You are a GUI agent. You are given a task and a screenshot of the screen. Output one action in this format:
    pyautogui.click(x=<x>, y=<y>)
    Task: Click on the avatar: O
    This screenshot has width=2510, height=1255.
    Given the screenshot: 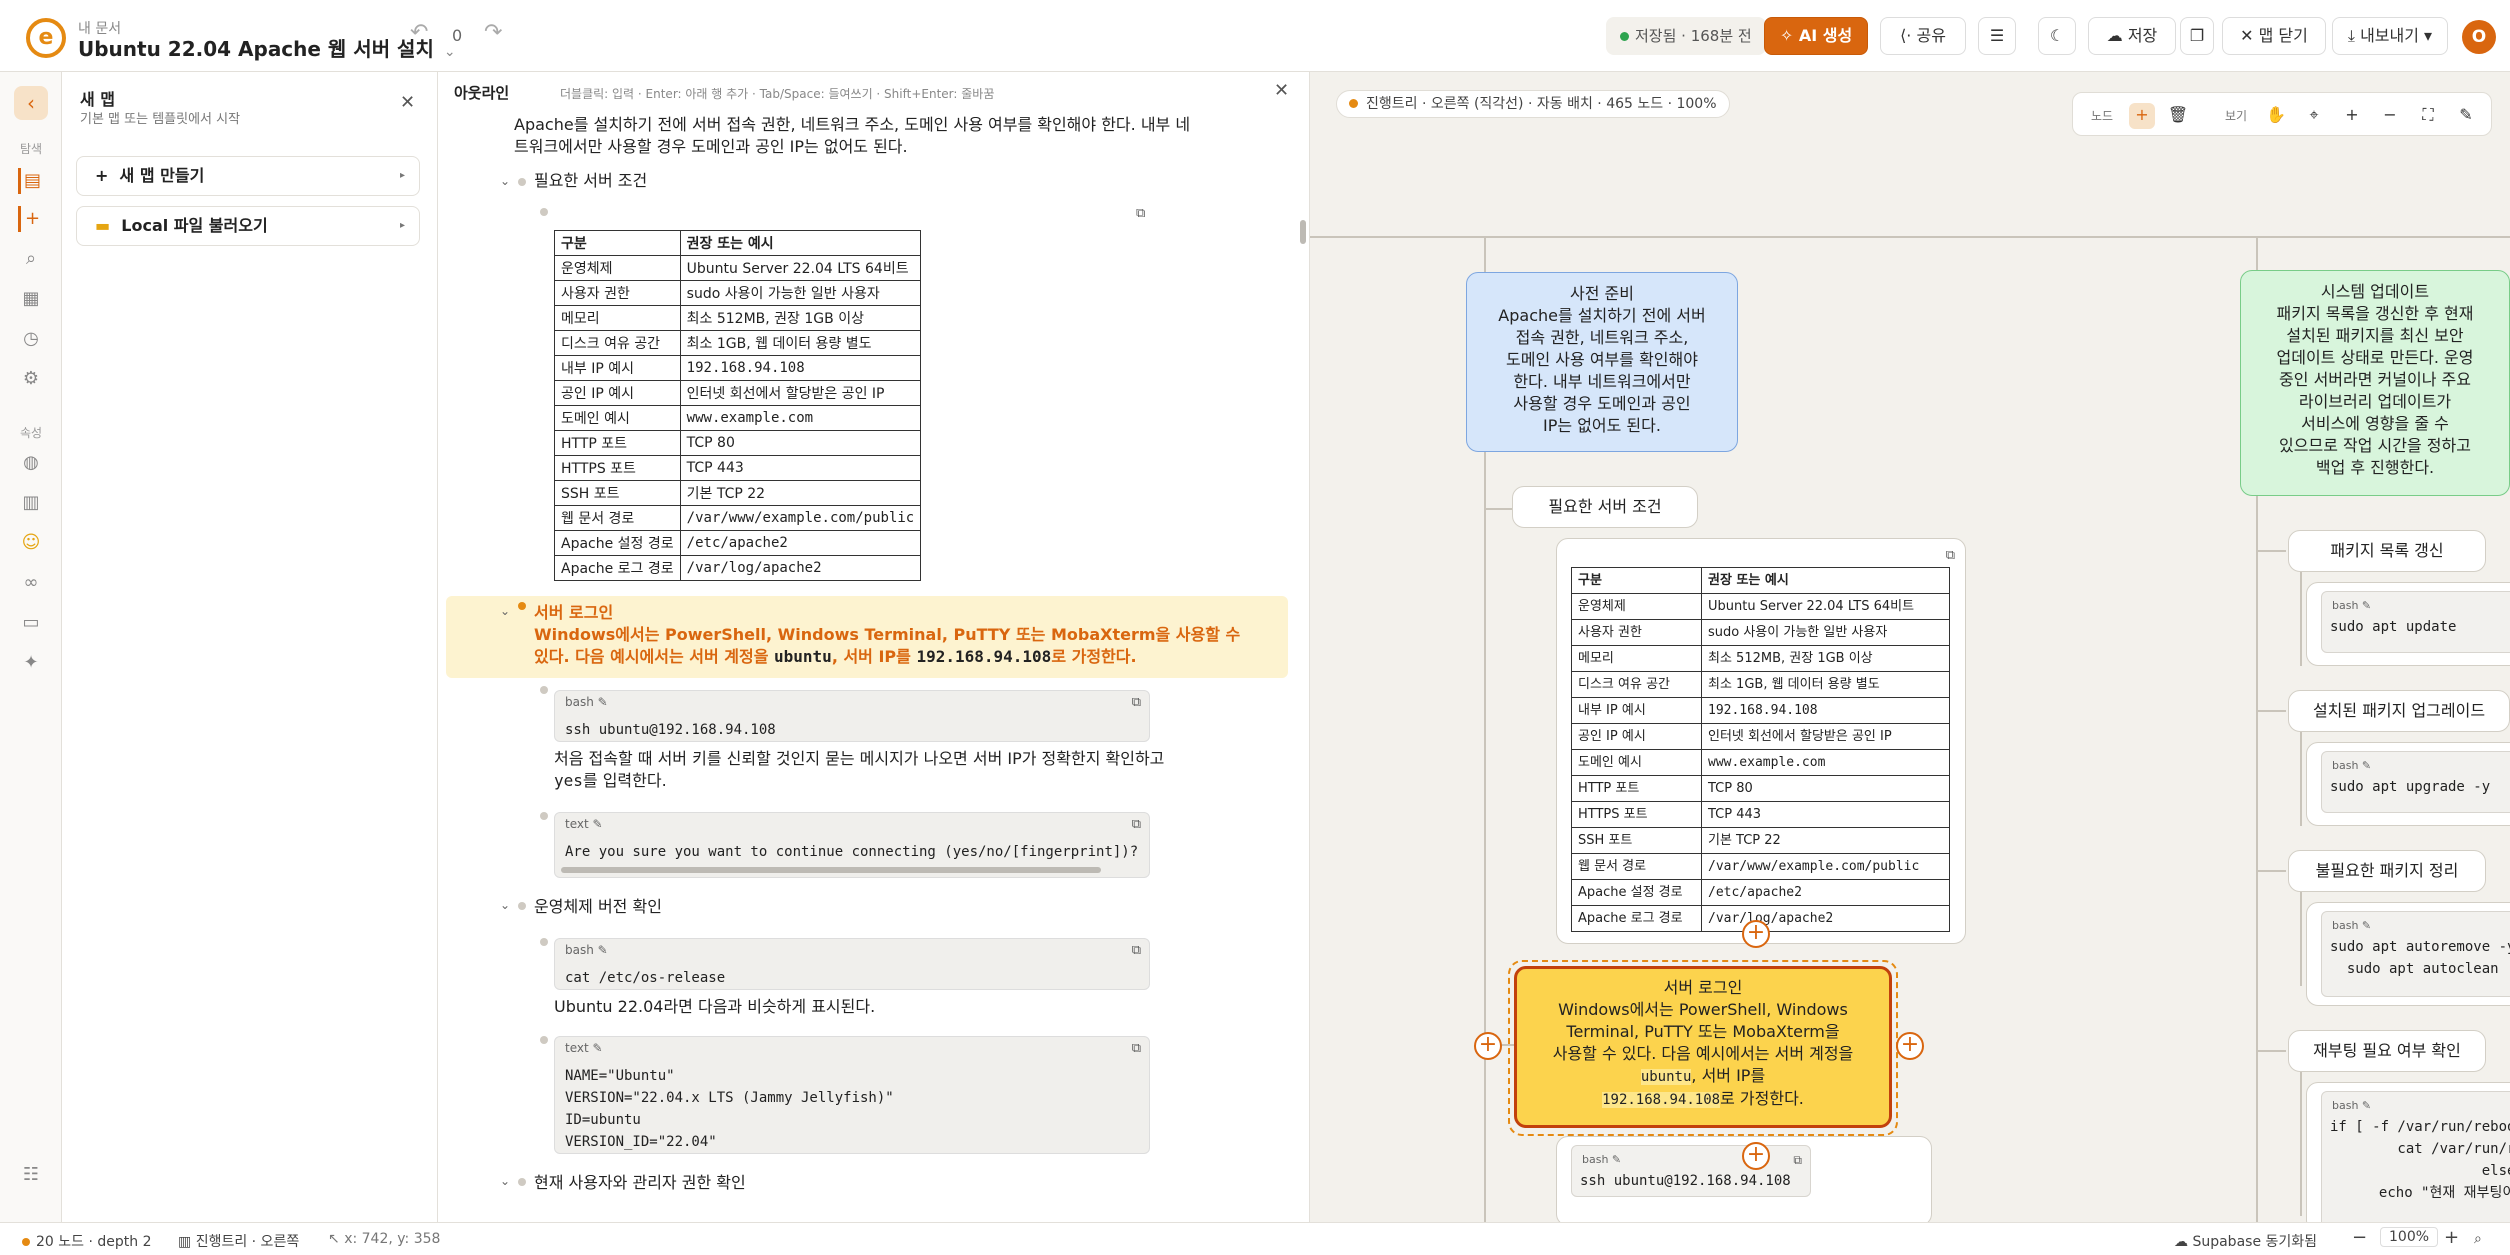 What is the action you would take?
    pyautogui.click(x=2479, y=37)
    